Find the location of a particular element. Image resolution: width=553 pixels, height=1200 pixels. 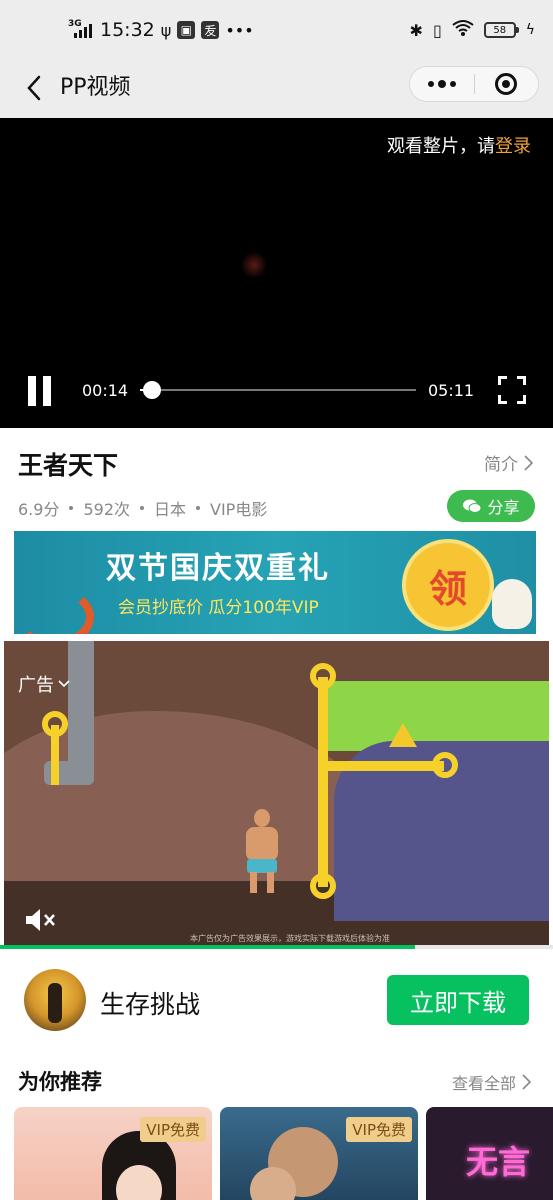

category: VIP电影 is located at coordinates (239, 509).